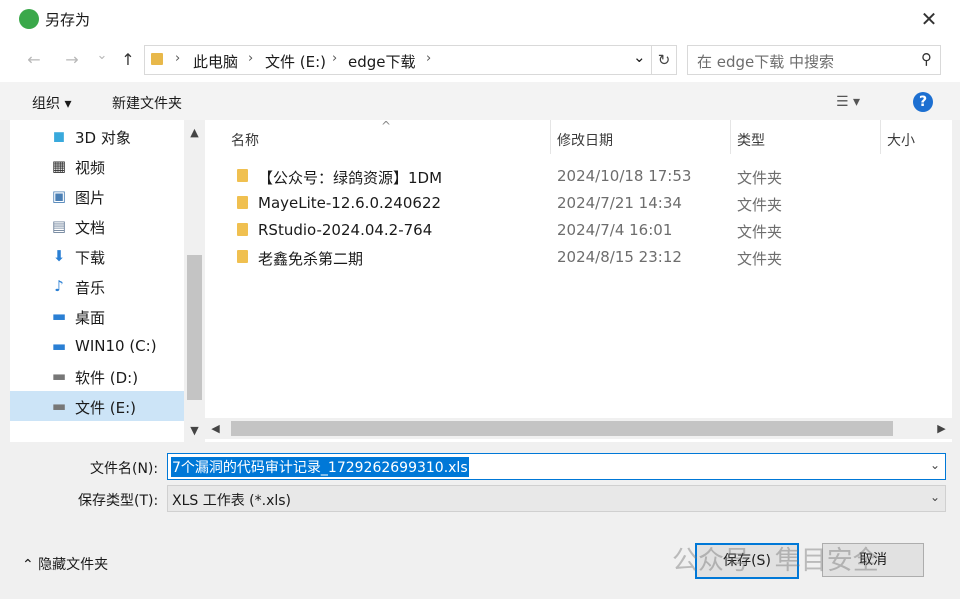 The height and width of the screenshot is (599, 960). I want to click on sidebar-item: ▣ 图片, so click(97, 196).